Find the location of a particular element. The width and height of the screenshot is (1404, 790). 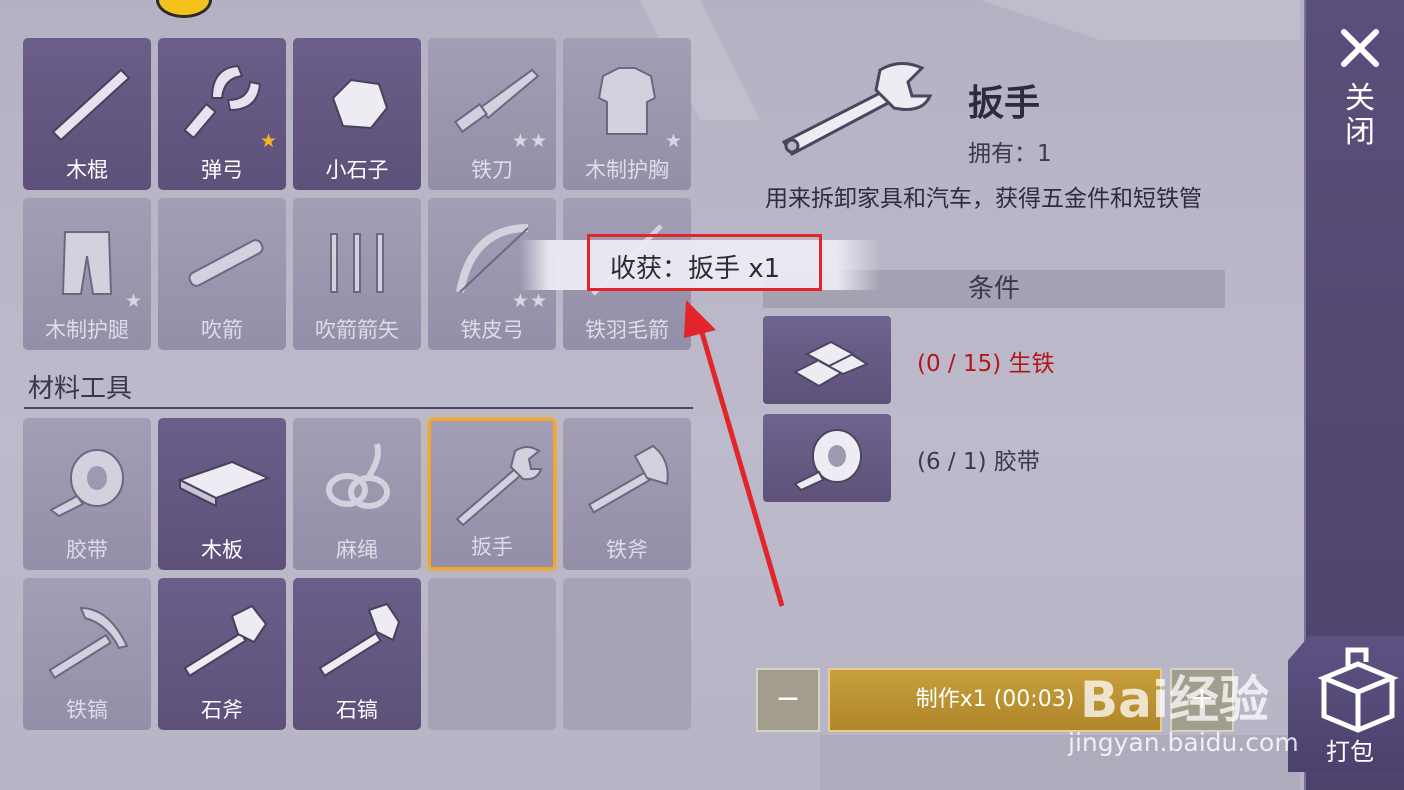

slot-wooden-stick: 木棍 is located at coordinates (87, 114).